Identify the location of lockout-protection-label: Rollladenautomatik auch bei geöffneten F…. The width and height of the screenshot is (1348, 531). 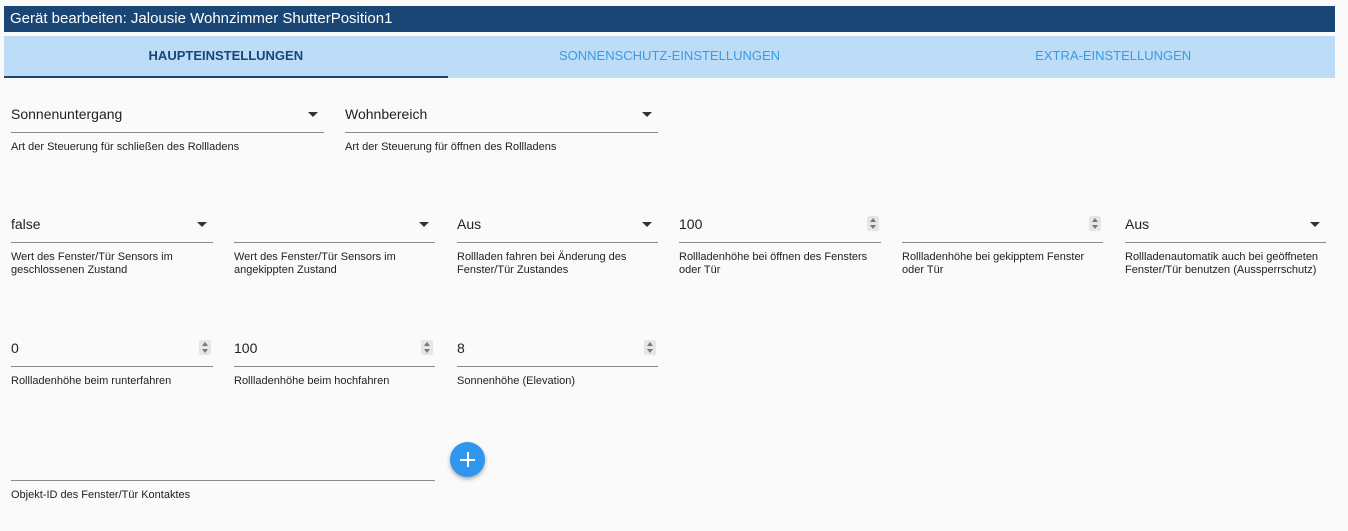
(1222, 263).